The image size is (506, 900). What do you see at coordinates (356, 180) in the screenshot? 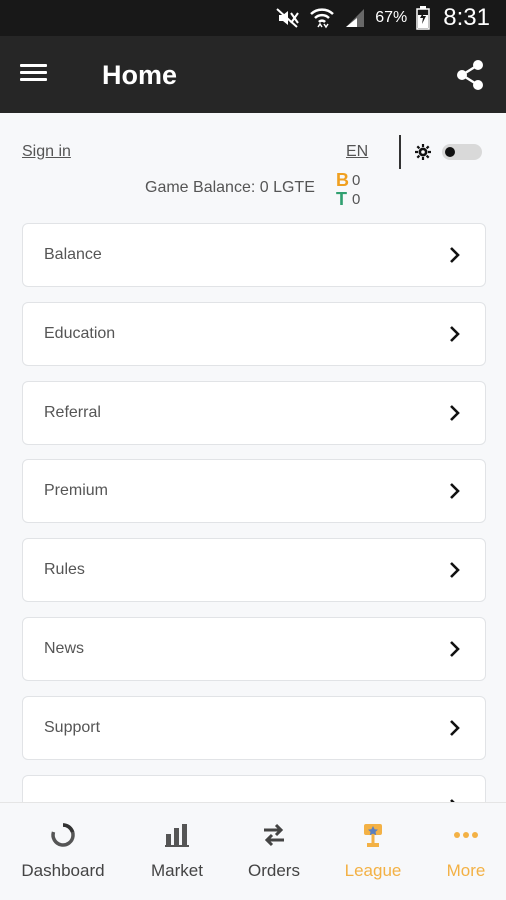
I see `btc-value: 0` at bounding box center [356, 180].